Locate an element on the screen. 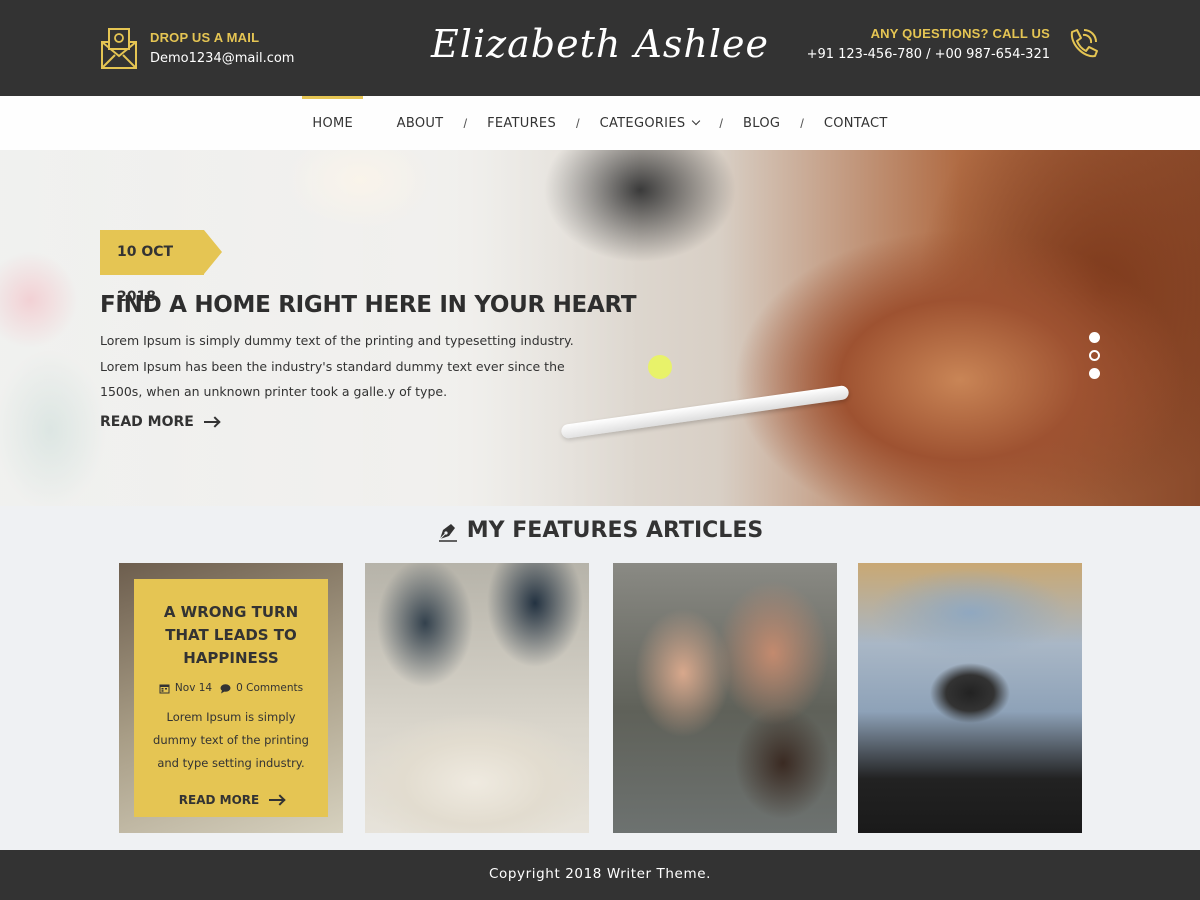  calendar-icon is located at coordinates (164, 688).